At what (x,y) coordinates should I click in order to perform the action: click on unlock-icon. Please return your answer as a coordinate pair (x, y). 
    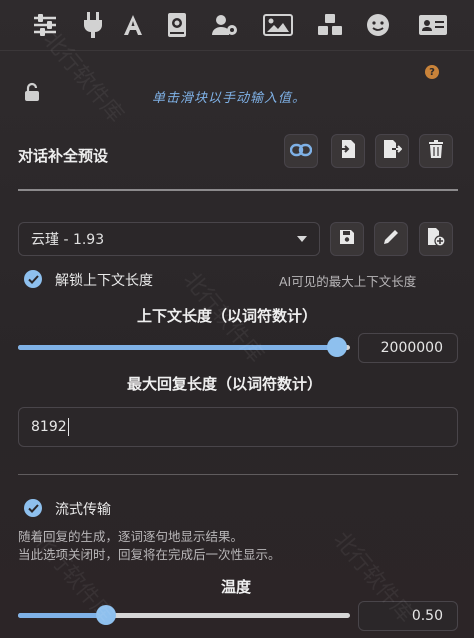
    Looking at the image, I should click on (32, 92).